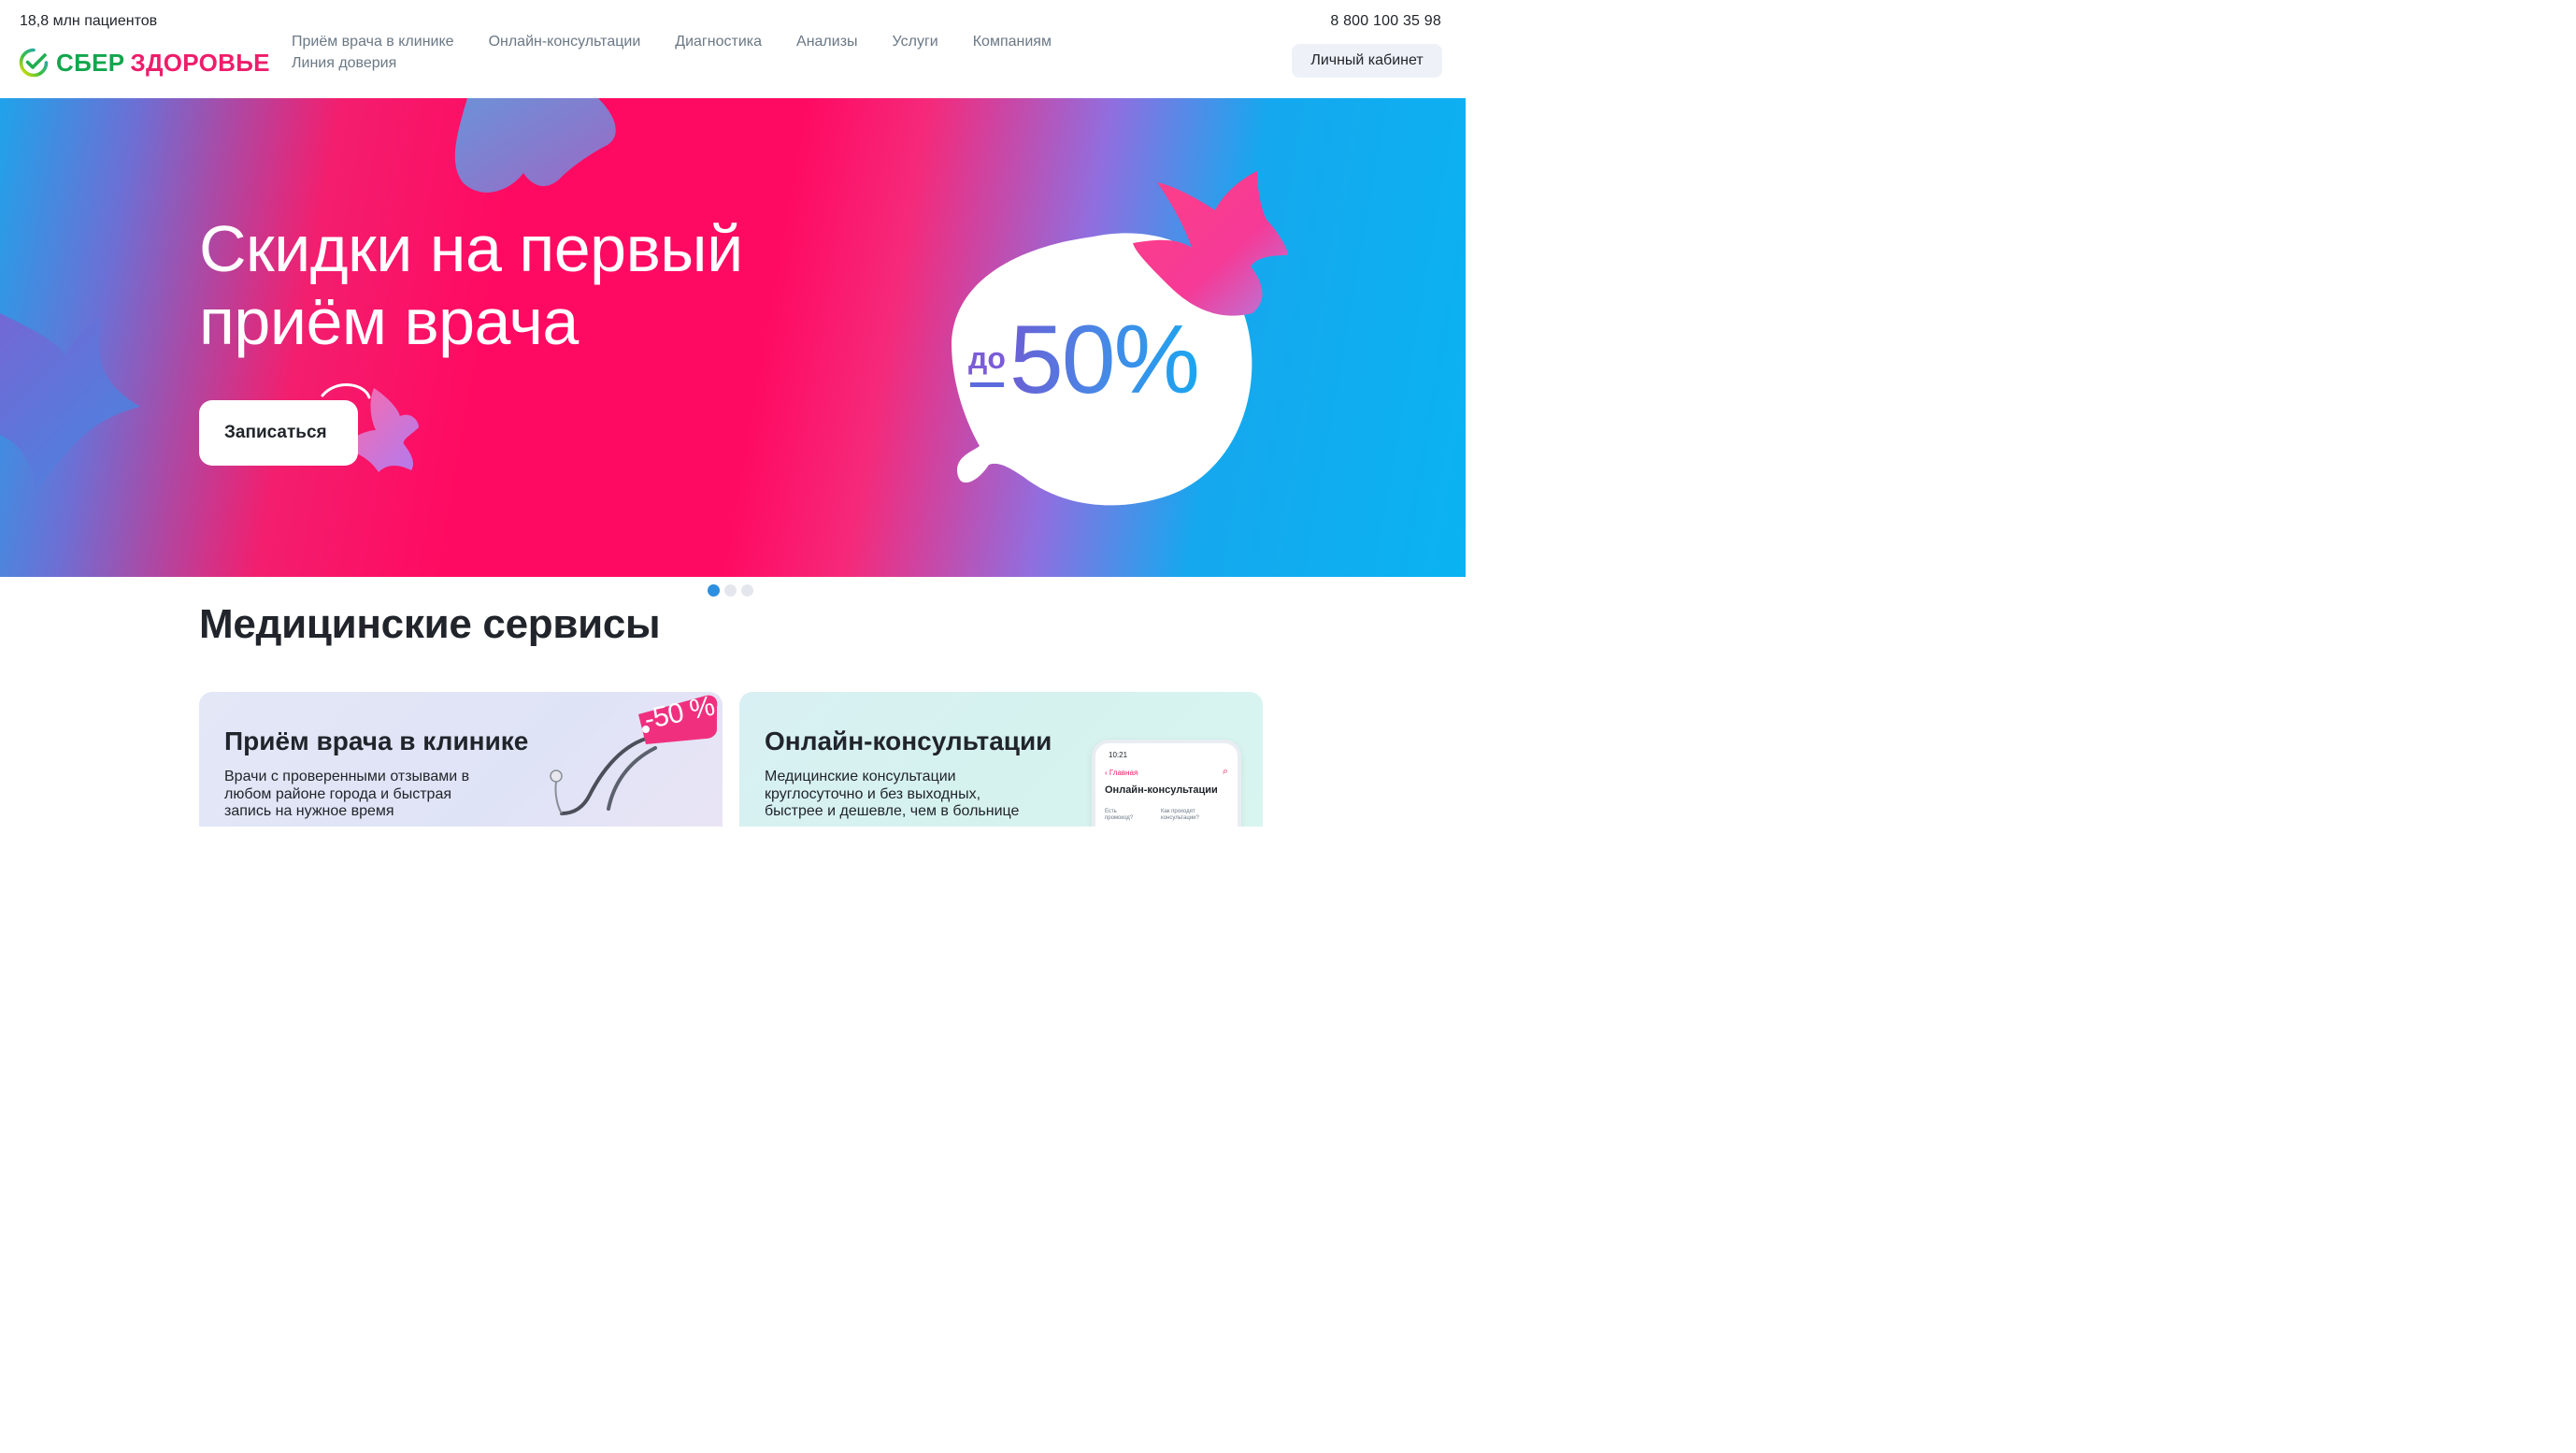  What do you see at coordinates (1119, 815) in the screenshot?
I see `phone-chip-promocode: Есть промокод?` at bounding box center [1119, 815].